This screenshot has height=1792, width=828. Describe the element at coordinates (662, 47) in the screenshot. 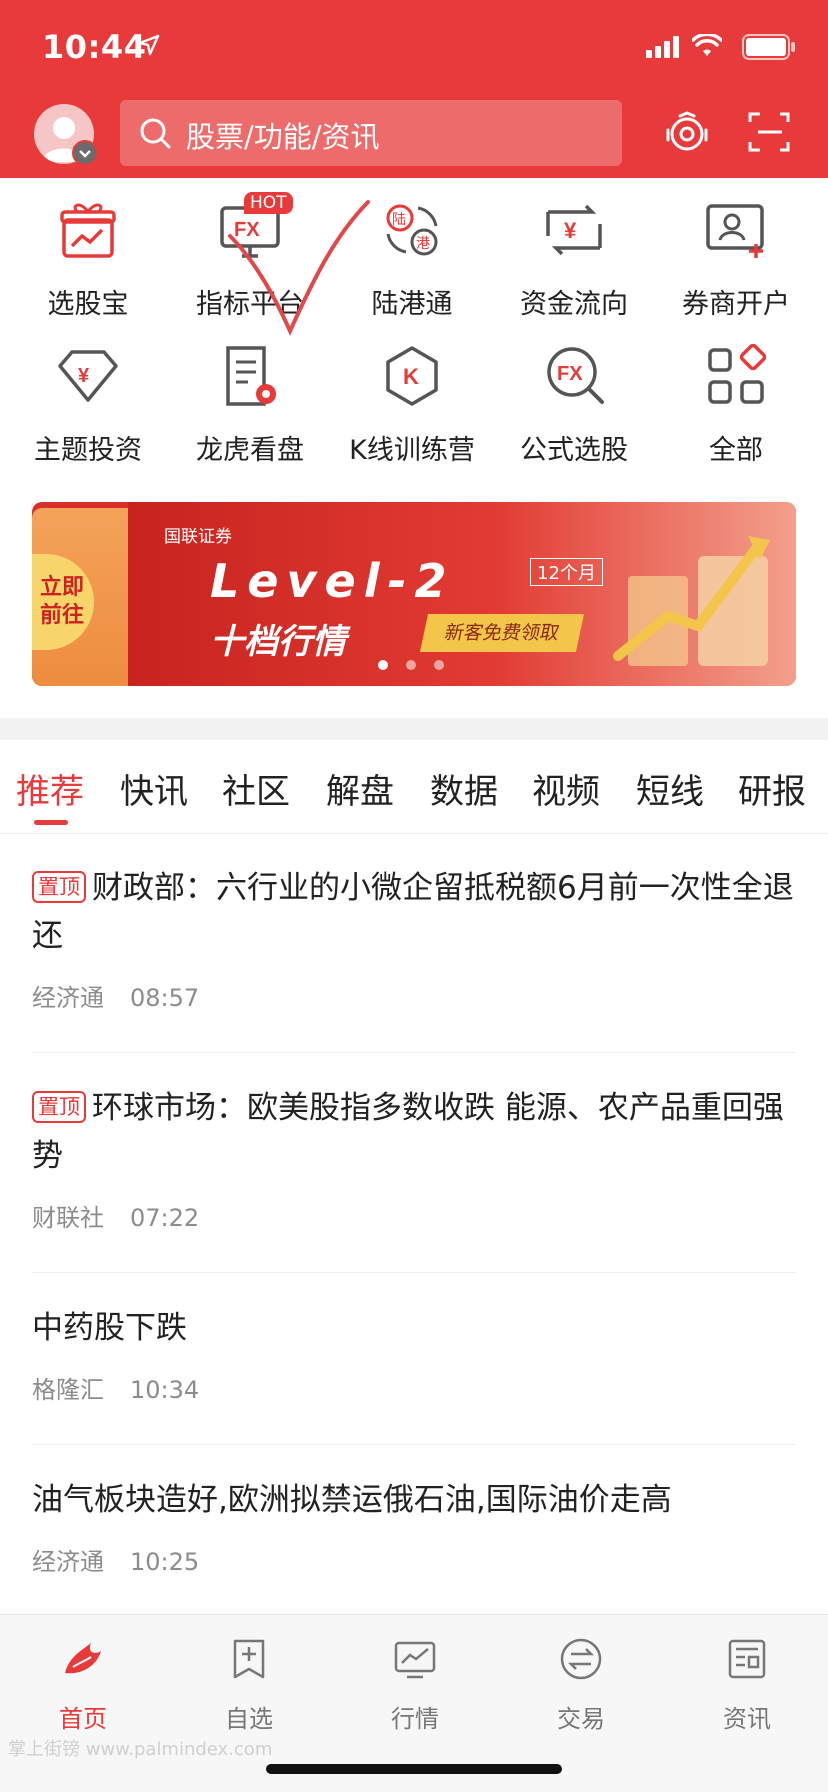

I see `cellular-signal-icon` at that location.